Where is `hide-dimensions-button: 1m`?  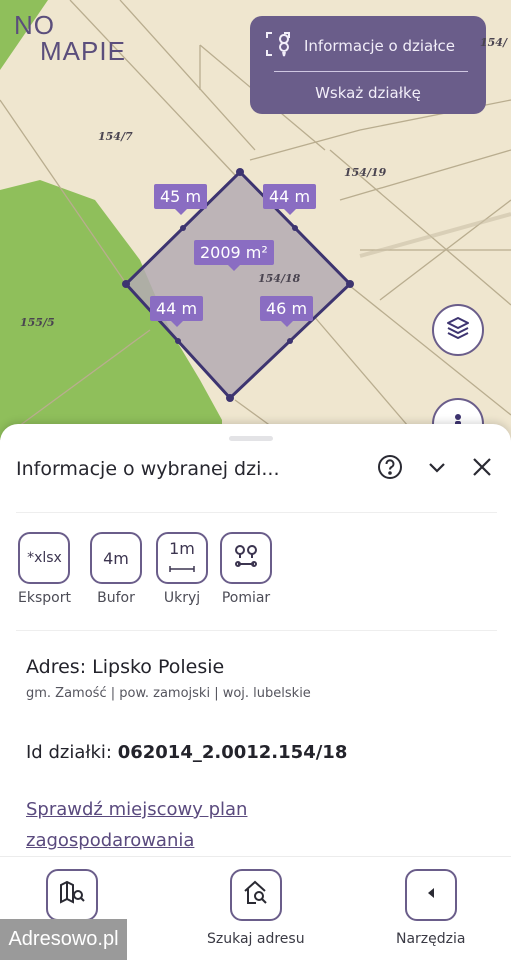
hide-dimensions-button: 1m is located at coordinates (182, 558).